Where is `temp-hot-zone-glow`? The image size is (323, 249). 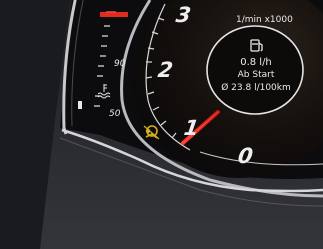
temp-hot-zone-glow is located at coordinates (111, 12).